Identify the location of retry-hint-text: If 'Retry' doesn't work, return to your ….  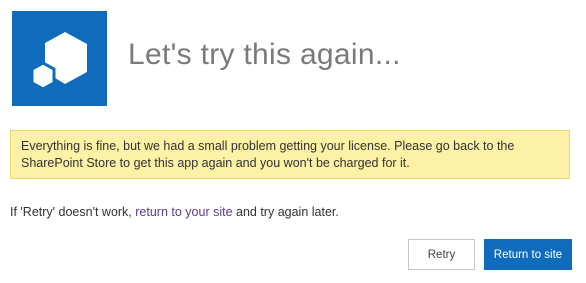
(174, 212).